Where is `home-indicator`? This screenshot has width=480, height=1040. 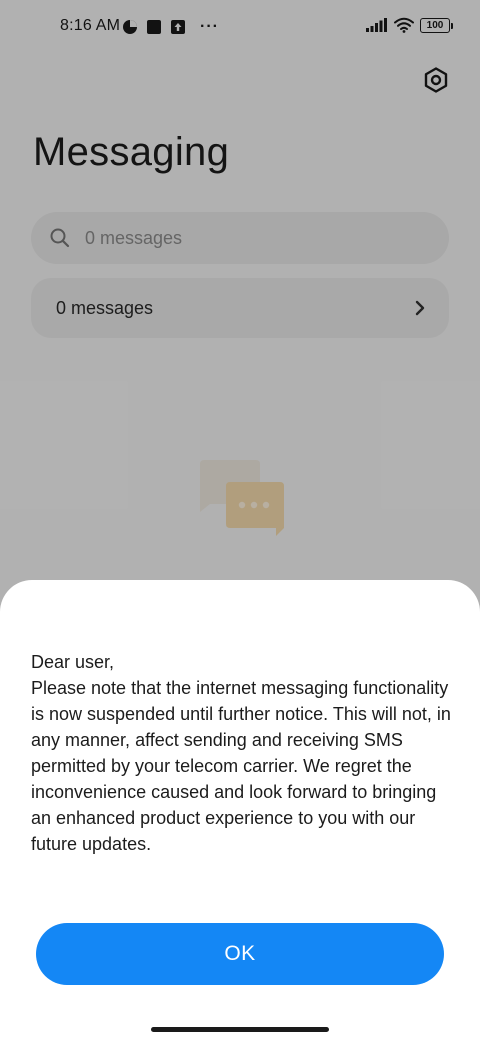 home-indicator is located at coordinates (240, 1029).